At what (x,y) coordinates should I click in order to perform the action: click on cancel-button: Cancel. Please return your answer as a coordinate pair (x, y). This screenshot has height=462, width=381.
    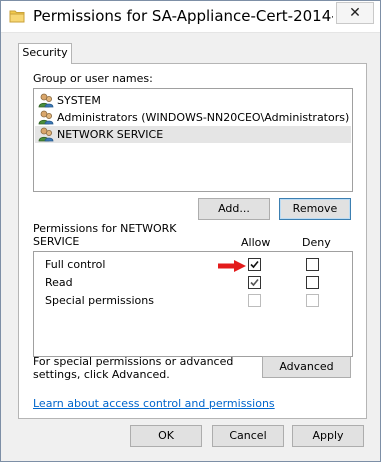
    Looking at the image, I should click on (248, 436).